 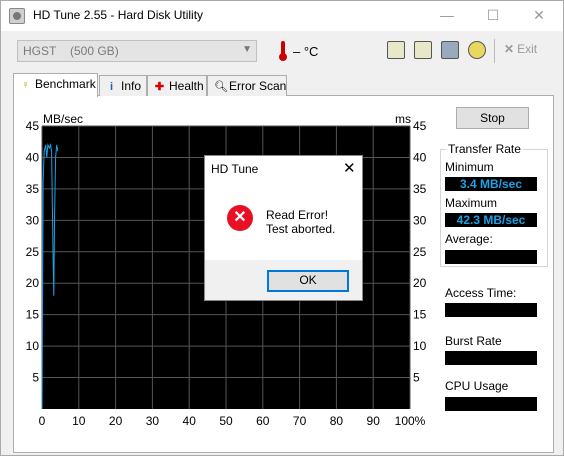 I want to click on toolbar-separator, so click(x=494, y=51).